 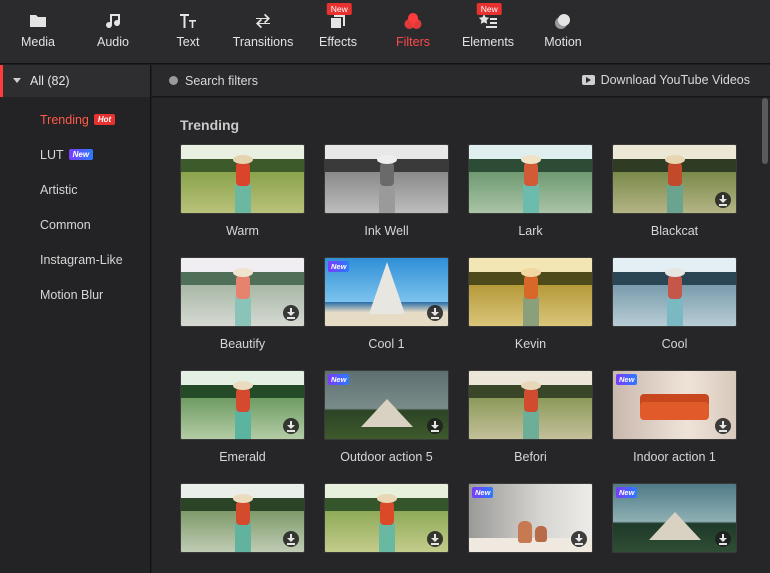 What do you see at coordinates (665, 80) in the screenshot?
I see `download-youtube-videos-button: Download YouTube Videos` at bounding box center [665, 80].